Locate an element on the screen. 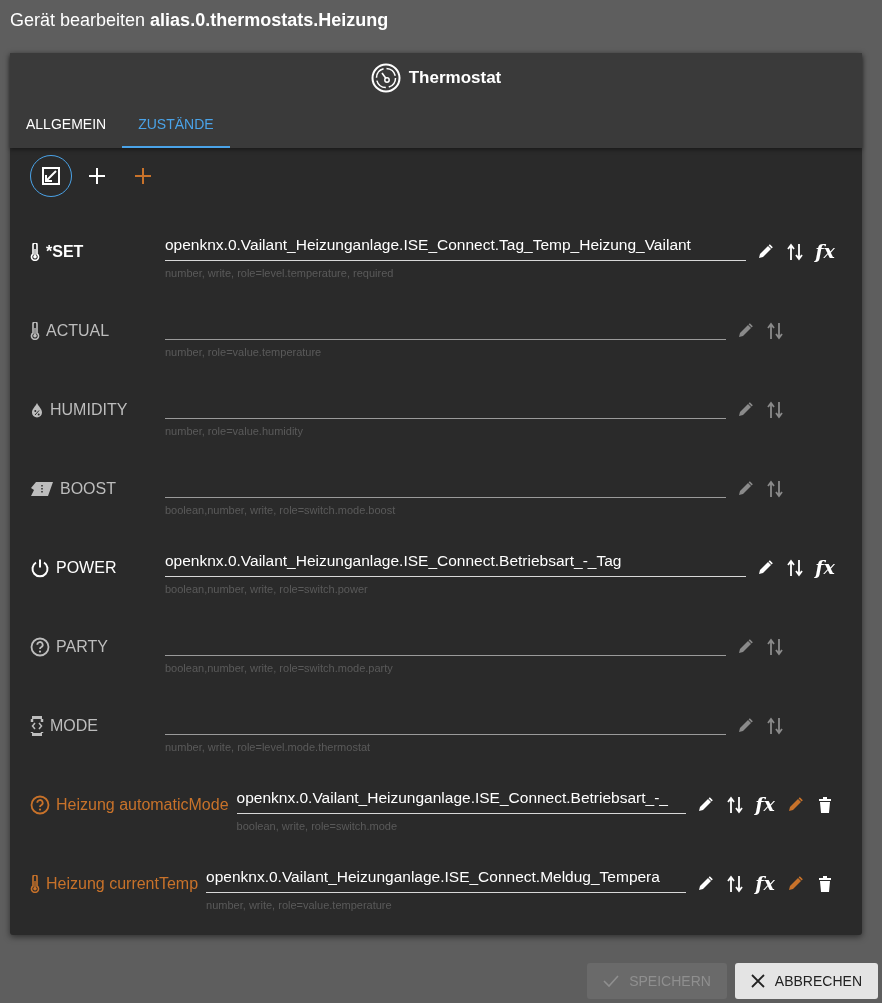 The image size is (882, 1003). mode-icon is located at coordinates (37, 725).